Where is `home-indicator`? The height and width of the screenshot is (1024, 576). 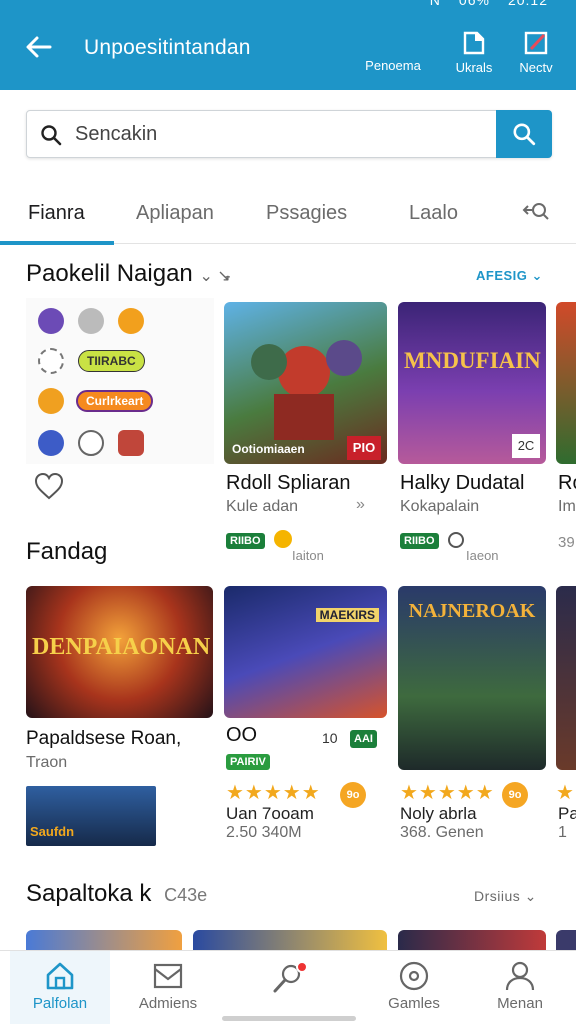
home-indicator is located at coordinates (289, 1018).